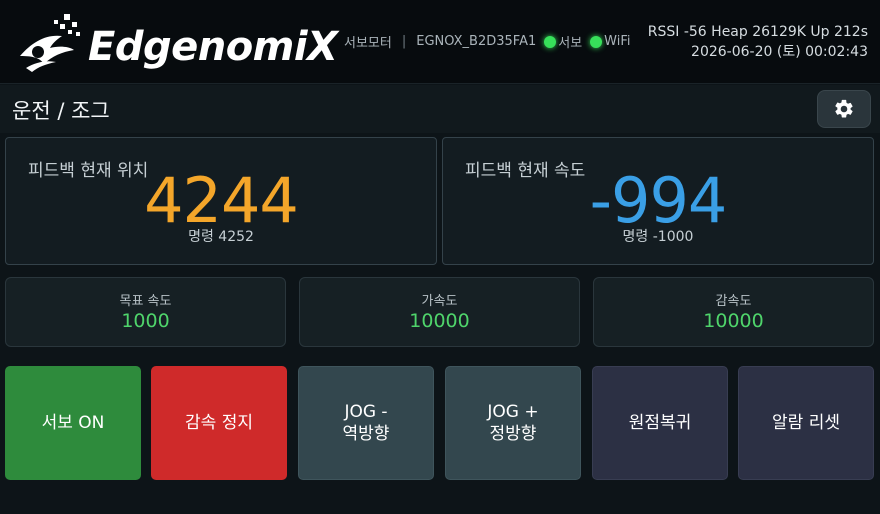 The width and height of the screenshot is (880, 514). I want to click on stats-line: RSSI -56 Heap 26129K Up 212s, so click(757, 32).